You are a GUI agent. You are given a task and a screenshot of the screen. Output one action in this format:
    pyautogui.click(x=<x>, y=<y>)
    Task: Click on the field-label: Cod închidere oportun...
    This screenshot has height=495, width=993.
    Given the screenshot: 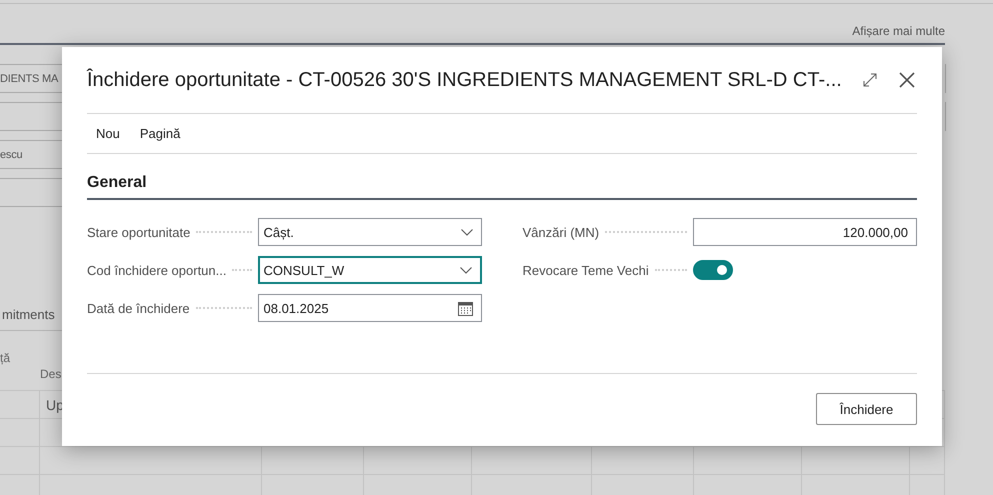 What is the action you would take?
    pyautogui.click(x=156, y=270)
    